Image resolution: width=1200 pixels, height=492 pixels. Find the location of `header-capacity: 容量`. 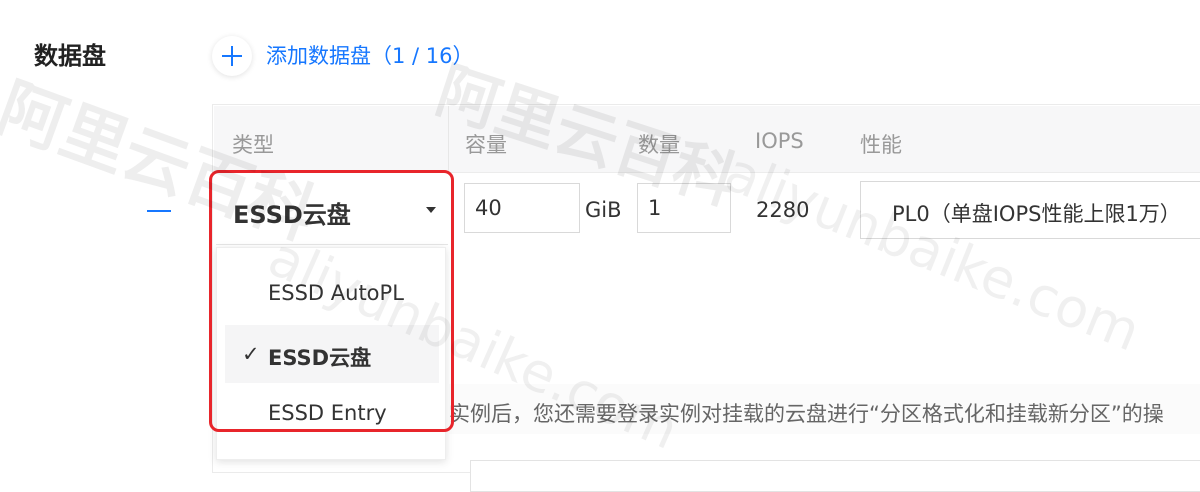

header-capacity: 容量 is located at coordinates (486, 145).